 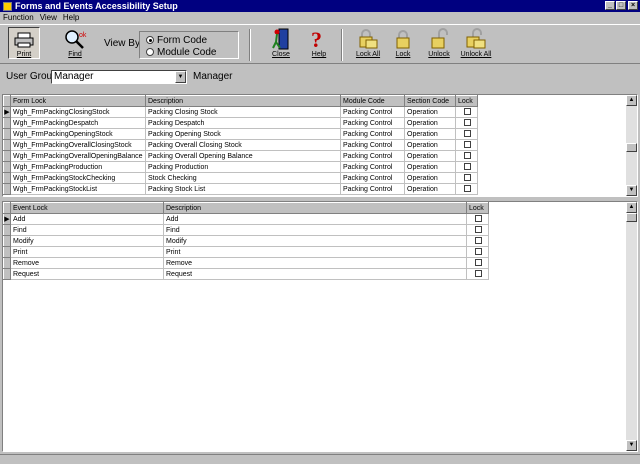 I want to click on table-row: Remove Remove, so click(x=246, y=263).